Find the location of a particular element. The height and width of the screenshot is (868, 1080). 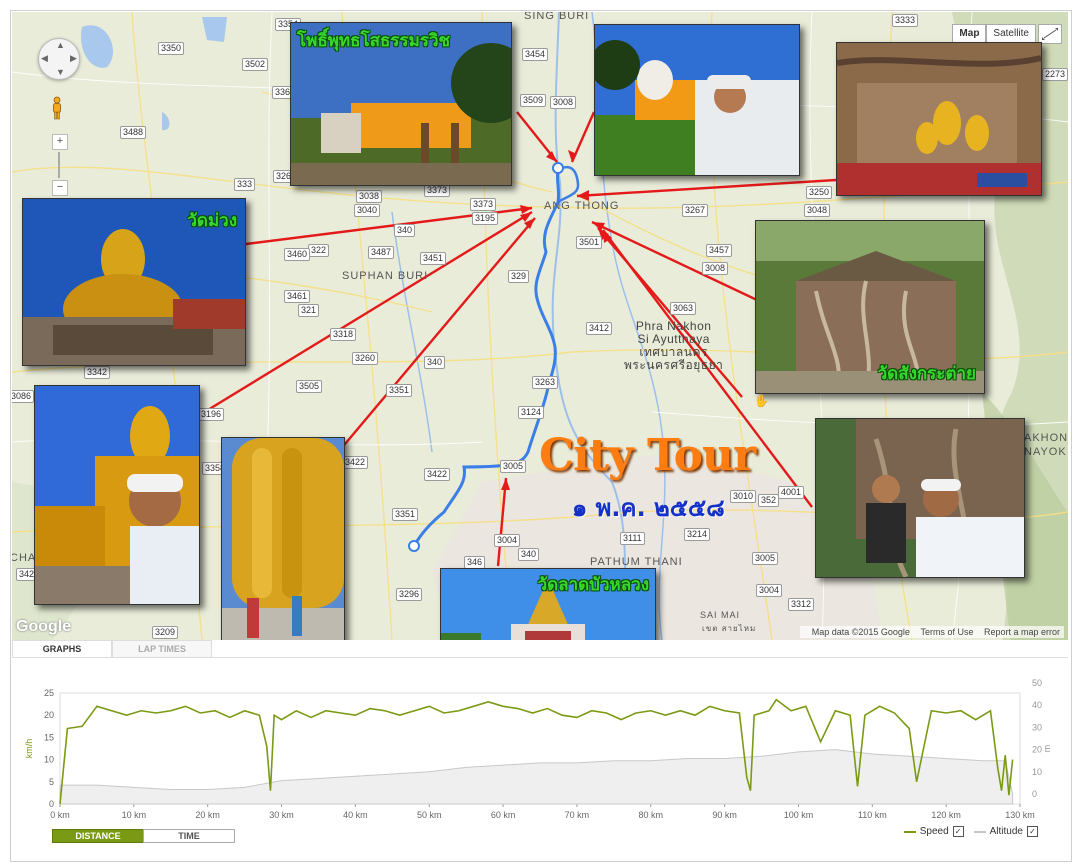

legend-altitude-label: Altitude is located at coordinates (1006, 831).